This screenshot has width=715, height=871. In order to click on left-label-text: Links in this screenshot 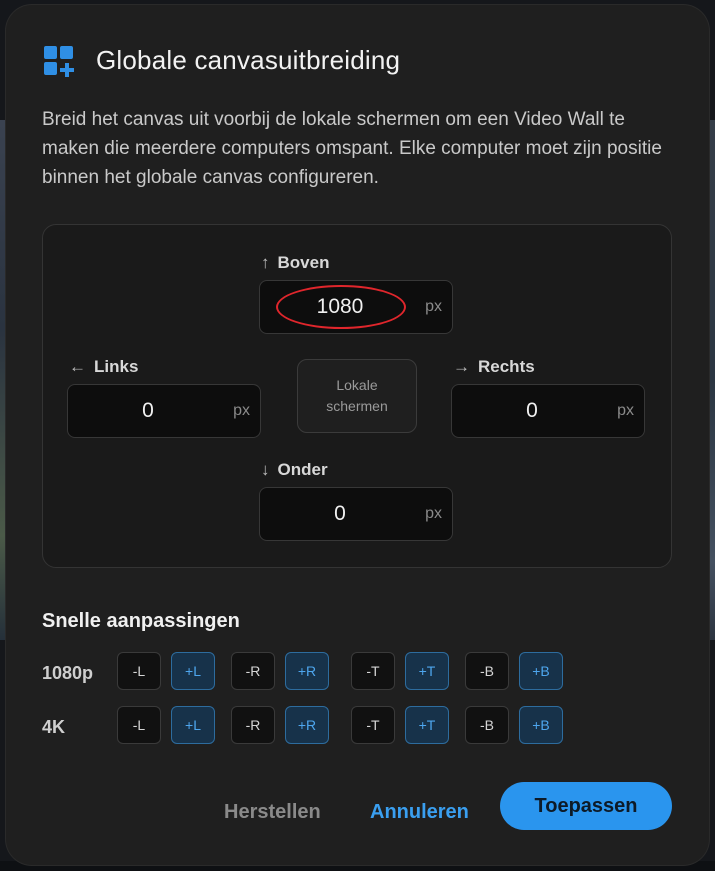, I will do `click(116, 366)`.